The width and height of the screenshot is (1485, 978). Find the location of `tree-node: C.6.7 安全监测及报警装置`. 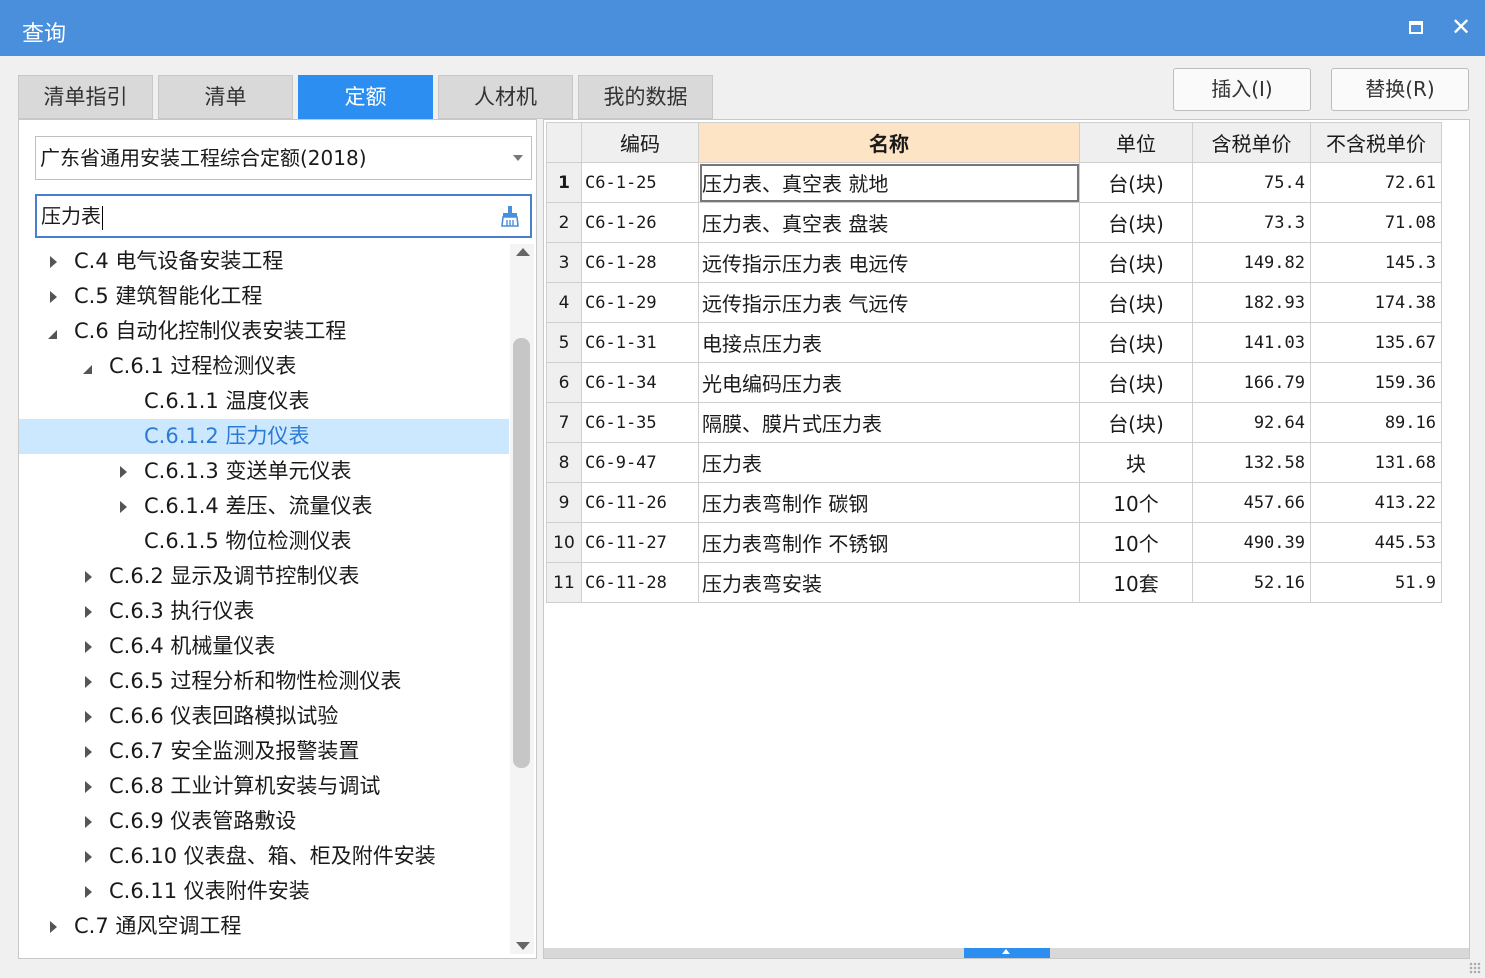

tree-node: C.6.7 安全监测及报警装置 is located at coordinates (264, 751).